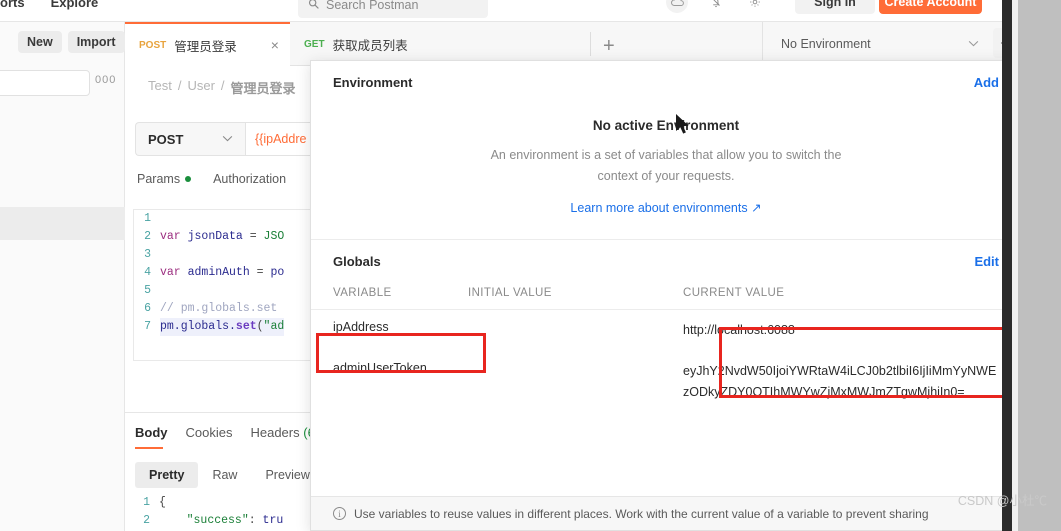 The width and height of the screenshot is (1061, 531). I want to click on tab-title: 管理员登录, so click(205, 46).